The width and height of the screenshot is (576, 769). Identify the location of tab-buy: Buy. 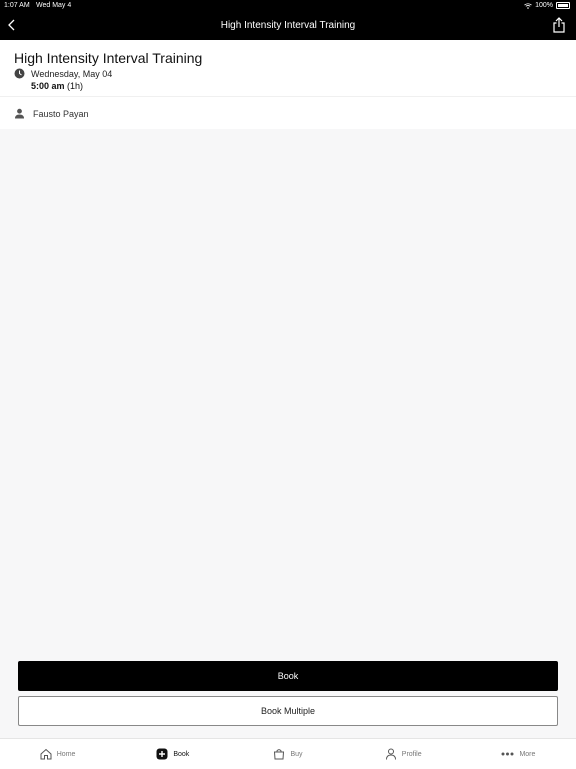
(287, 754).